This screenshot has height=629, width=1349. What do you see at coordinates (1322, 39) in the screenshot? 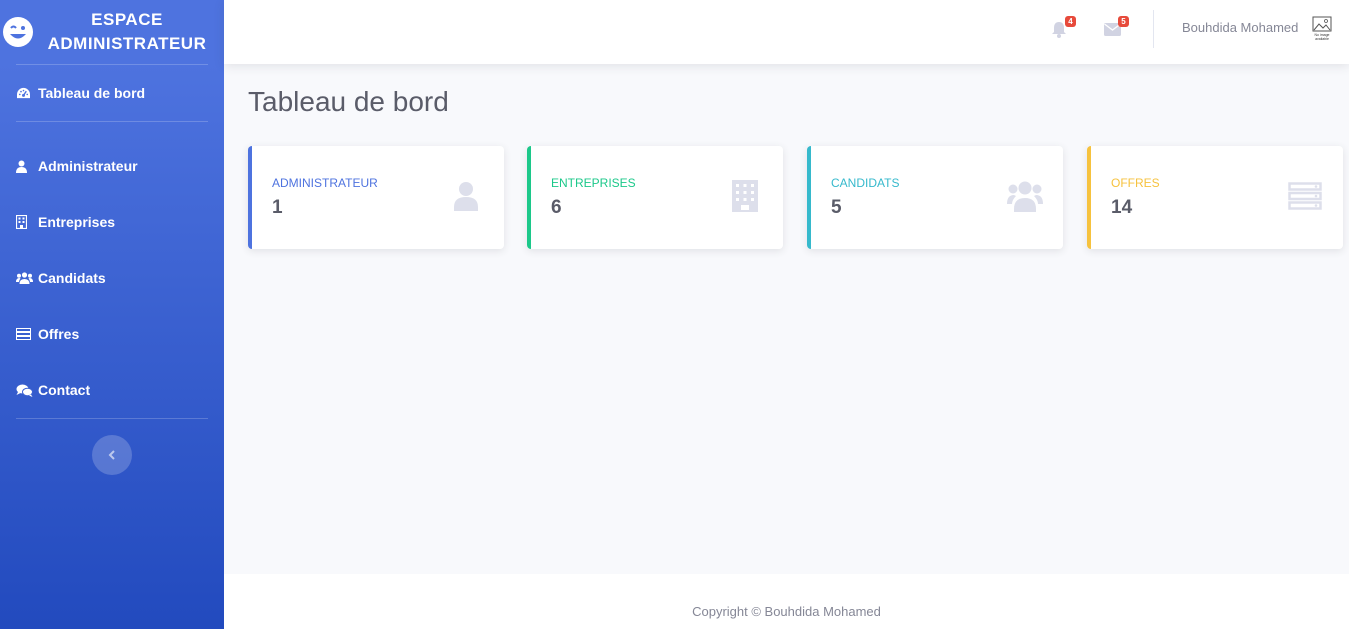
I see `avatar-text-line-2: available` at bounding box center [1322, 39].